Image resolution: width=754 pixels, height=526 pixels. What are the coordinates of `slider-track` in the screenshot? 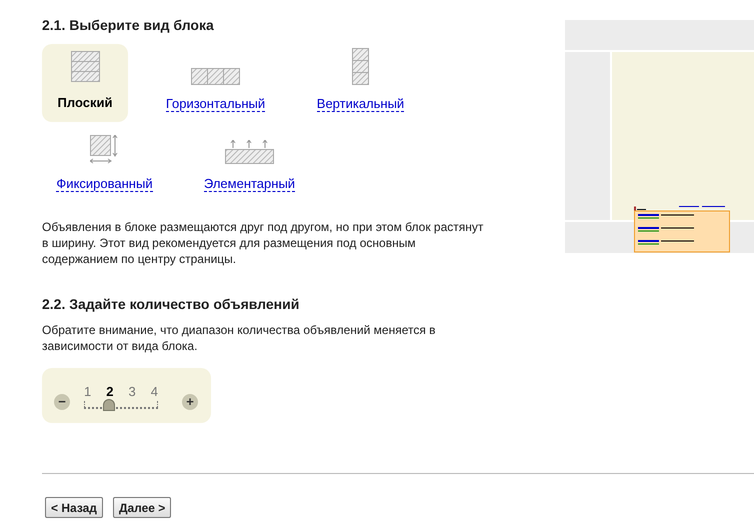 It's located at (121, 405).